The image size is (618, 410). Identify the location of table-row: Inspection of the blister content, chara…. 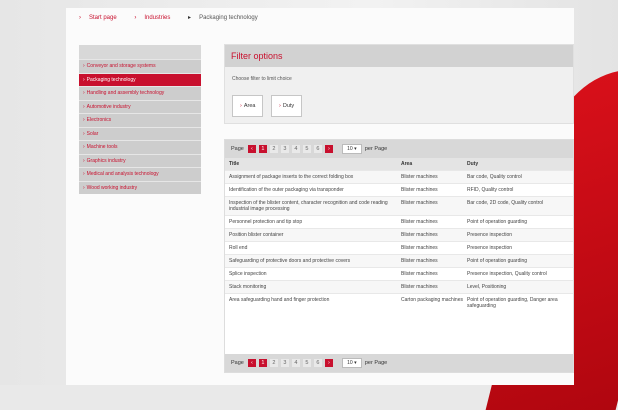
(399, 205).